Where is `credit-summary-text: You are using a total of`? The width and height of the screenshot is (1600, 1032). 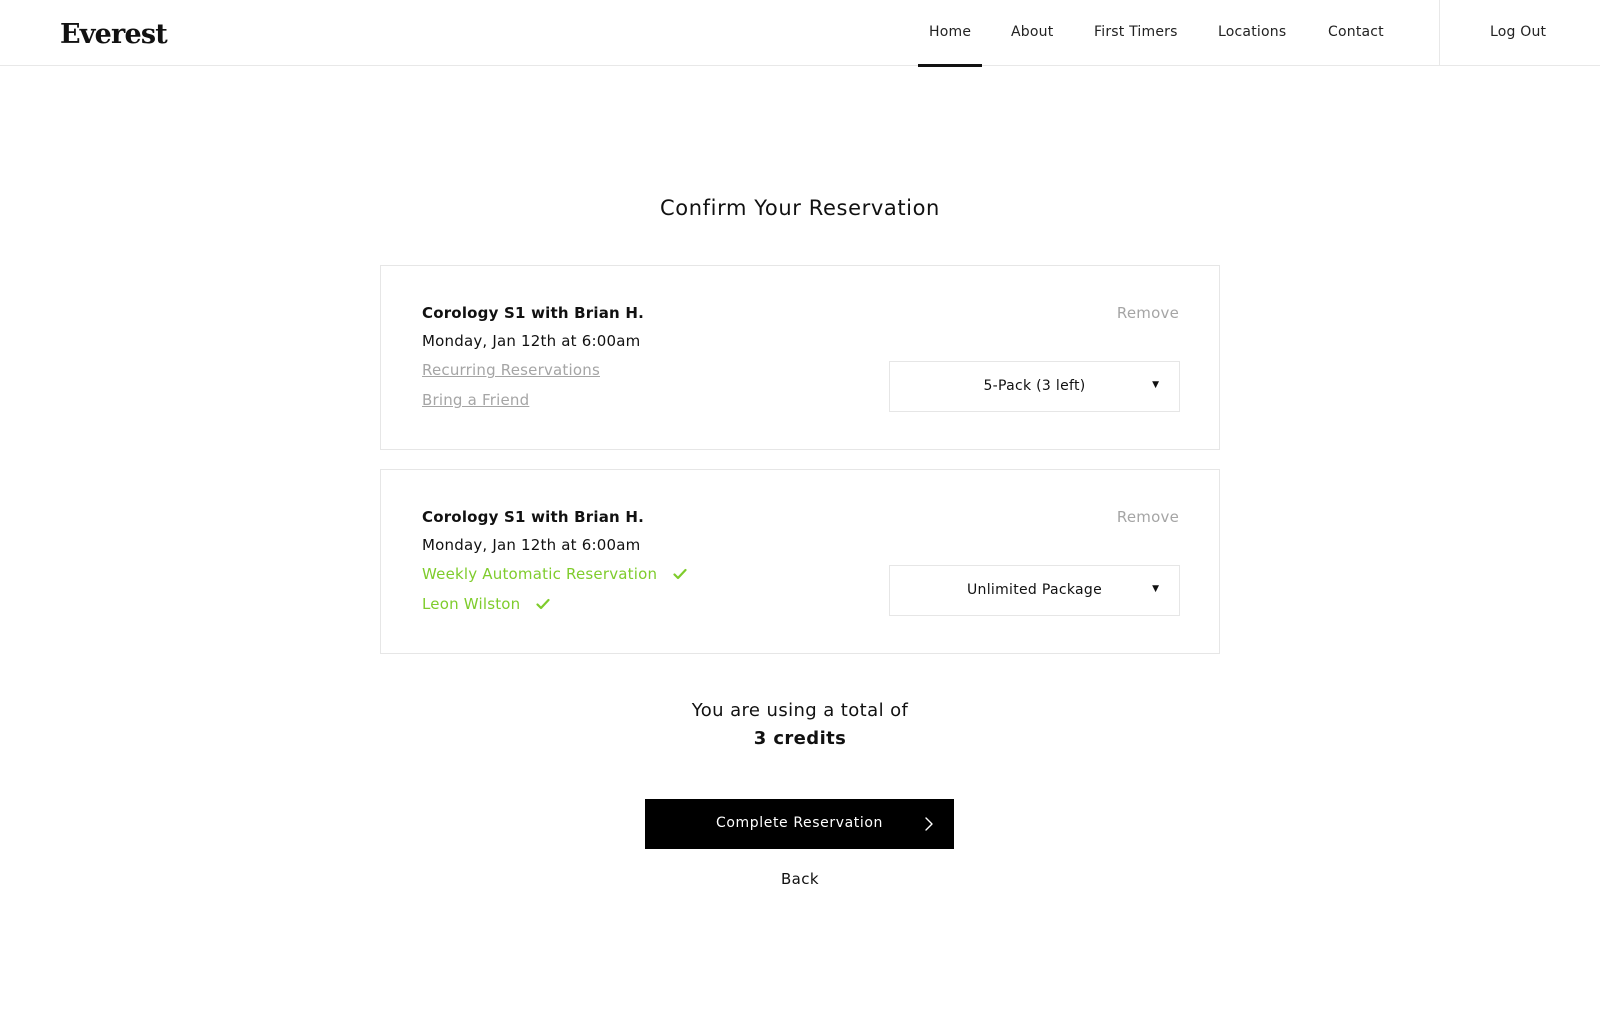 credit-summary-text: You are using a total of is located at coordinates (800, 710).